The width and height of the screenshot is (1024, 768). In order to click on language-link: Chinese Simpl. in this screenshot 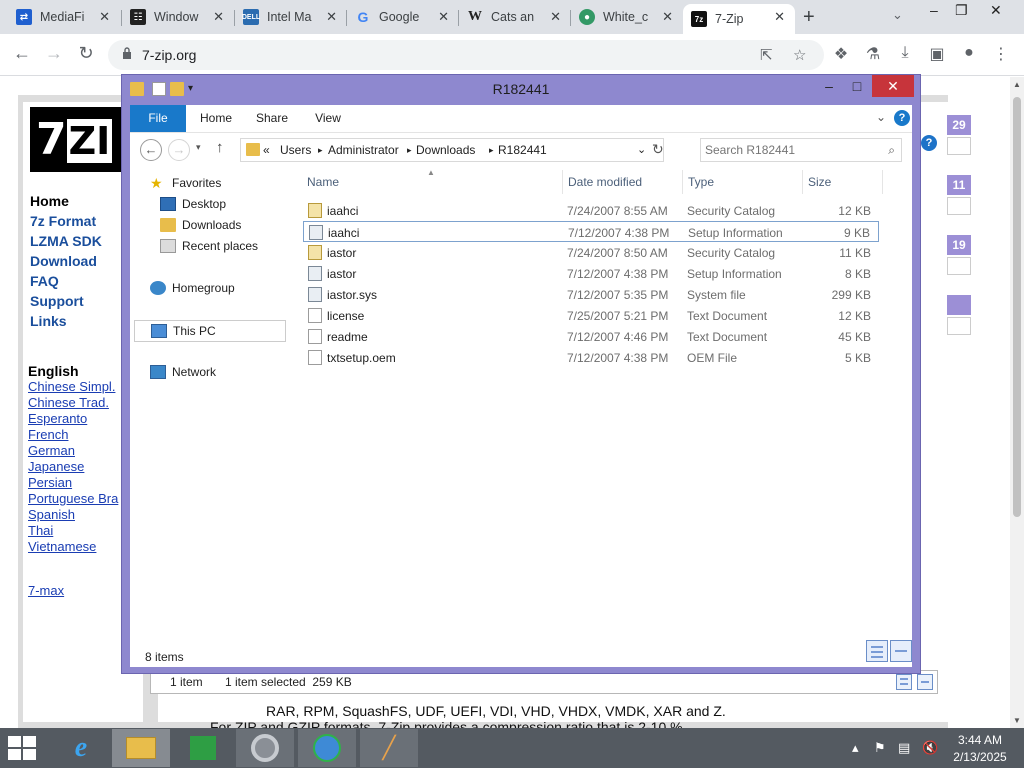, I will do `click(71, 386)`.